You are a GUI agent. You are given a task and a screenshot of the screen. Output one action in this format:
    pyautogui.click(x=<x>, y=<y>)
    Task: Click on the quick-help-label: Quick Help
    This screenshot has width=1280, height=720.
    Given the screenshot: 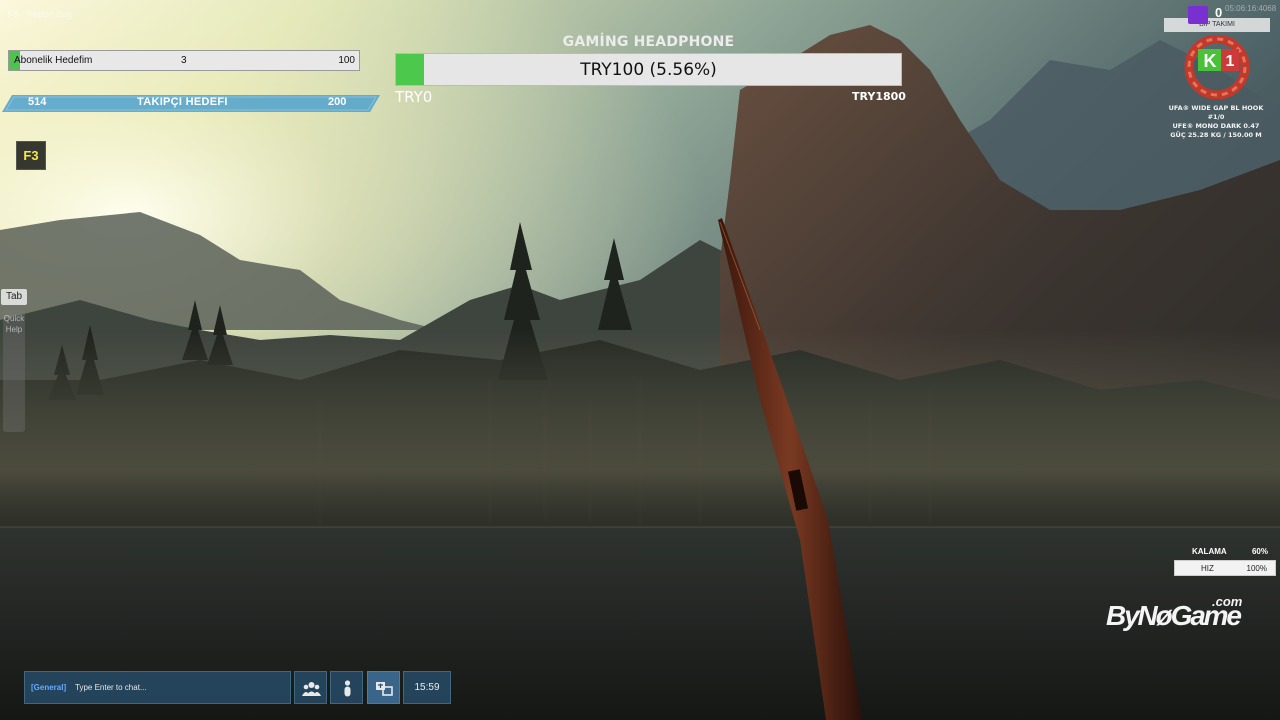 What is the action you would take?
    pyautogui.click(x=14, y=324)
    